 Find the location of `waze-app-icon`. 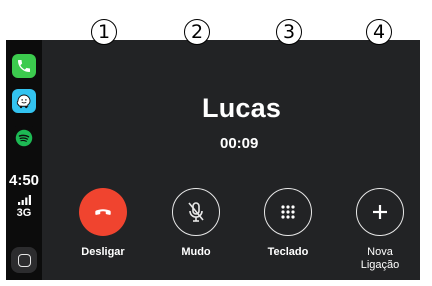

waze-app-icon is located at coordinates (24, 101).